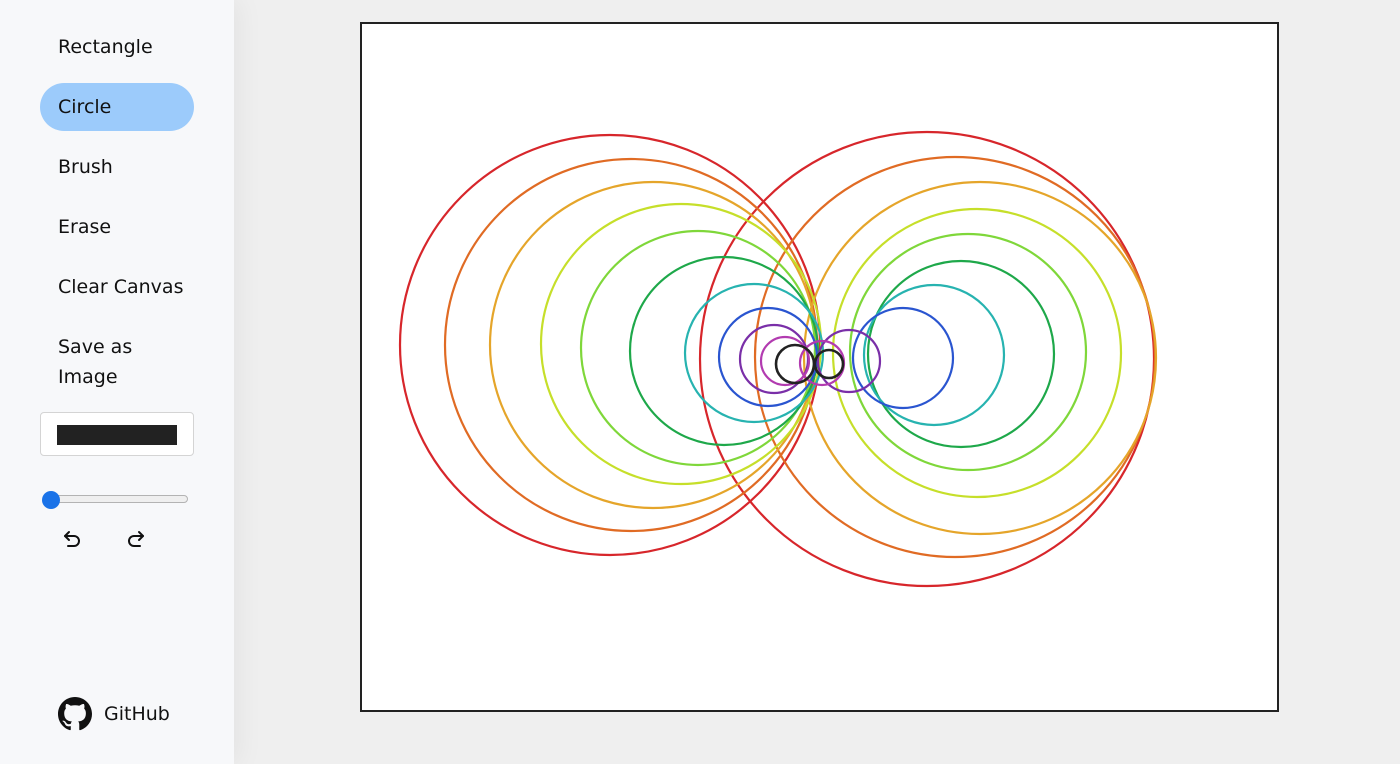 This screenshot has width=1400, height=764. I want to click on github-link: GitHub, so click(114, 714).